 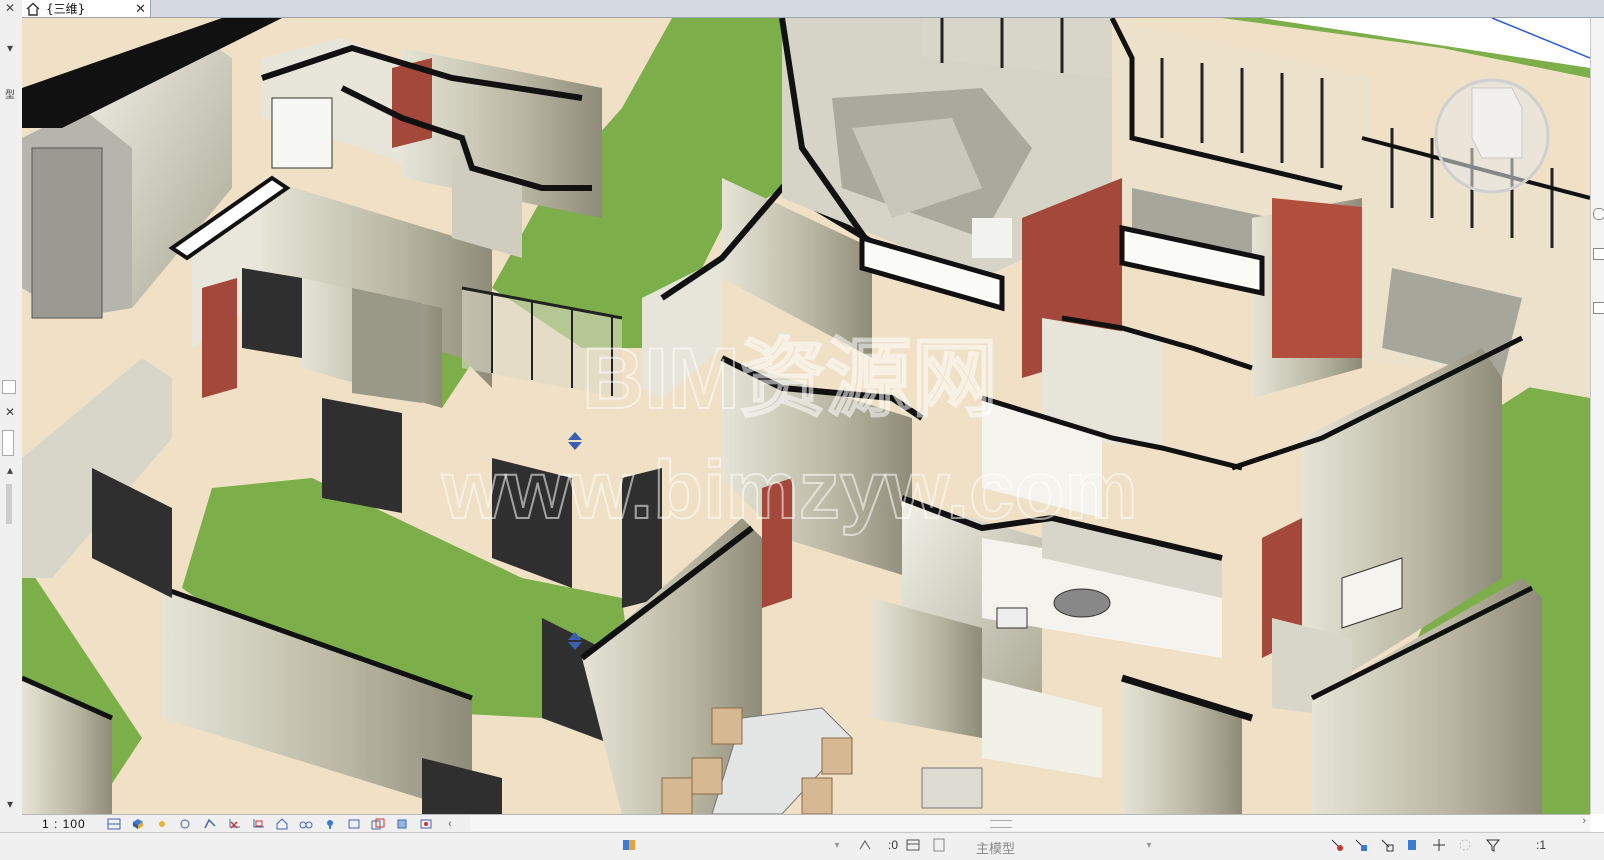 What do you see at coordinates (1584, 821) in the screenshot?
I see `scroll-right-icon: ›` at bounding box center [1584, 821].